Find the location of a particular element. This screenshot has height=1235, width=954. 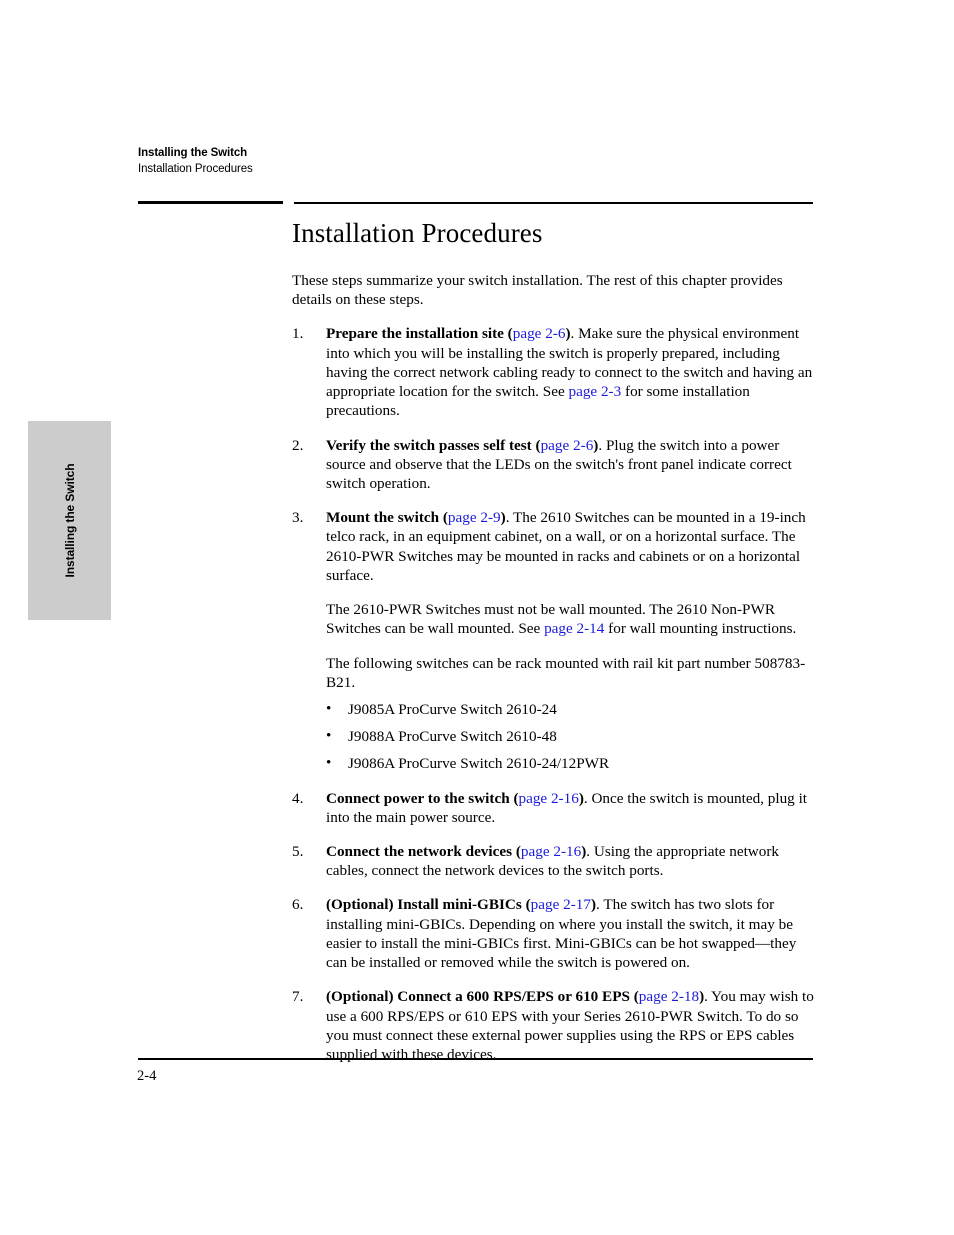

list-item-label: J9088A ProCurve Switch 2610-48 is located at coordinates (452, 737).